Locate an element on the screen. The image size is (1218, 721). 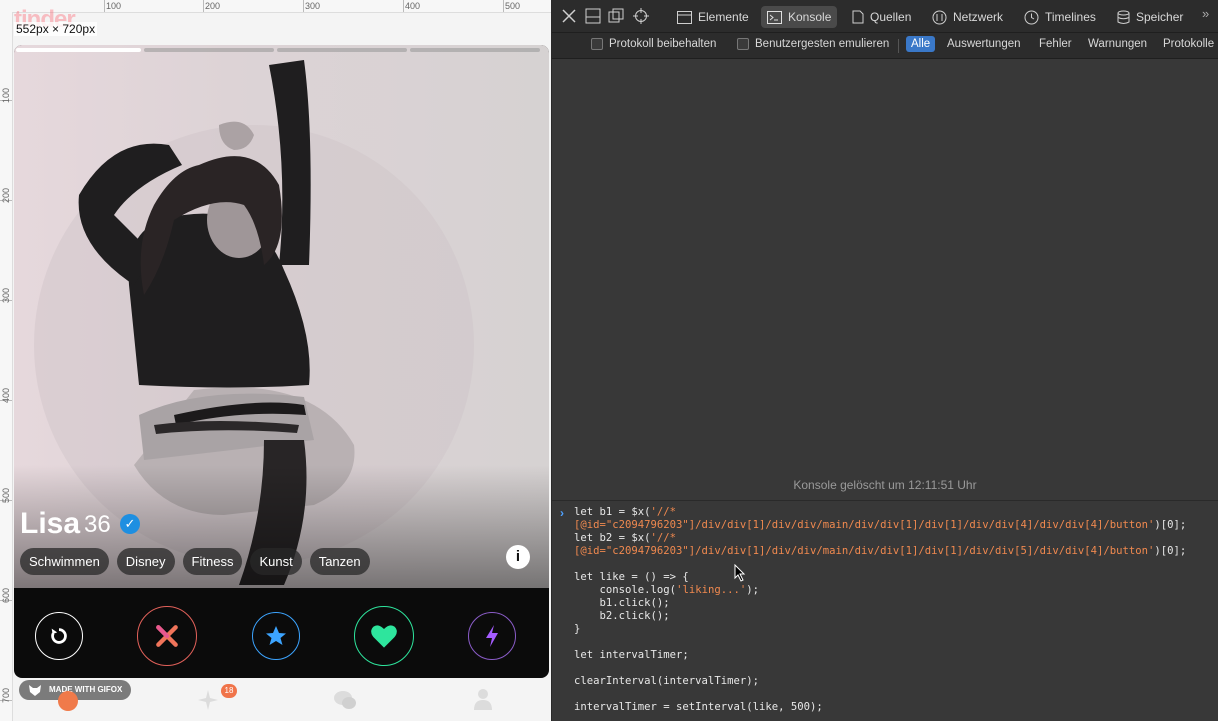
interest-chip: Kunst is located at coordinates (276, 561).